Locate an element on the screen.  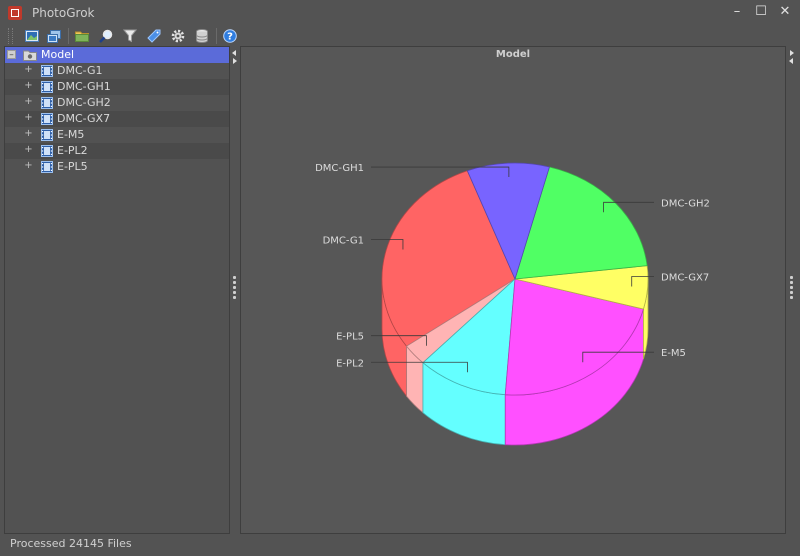
filter-icon is located at coordinates (130, 36).